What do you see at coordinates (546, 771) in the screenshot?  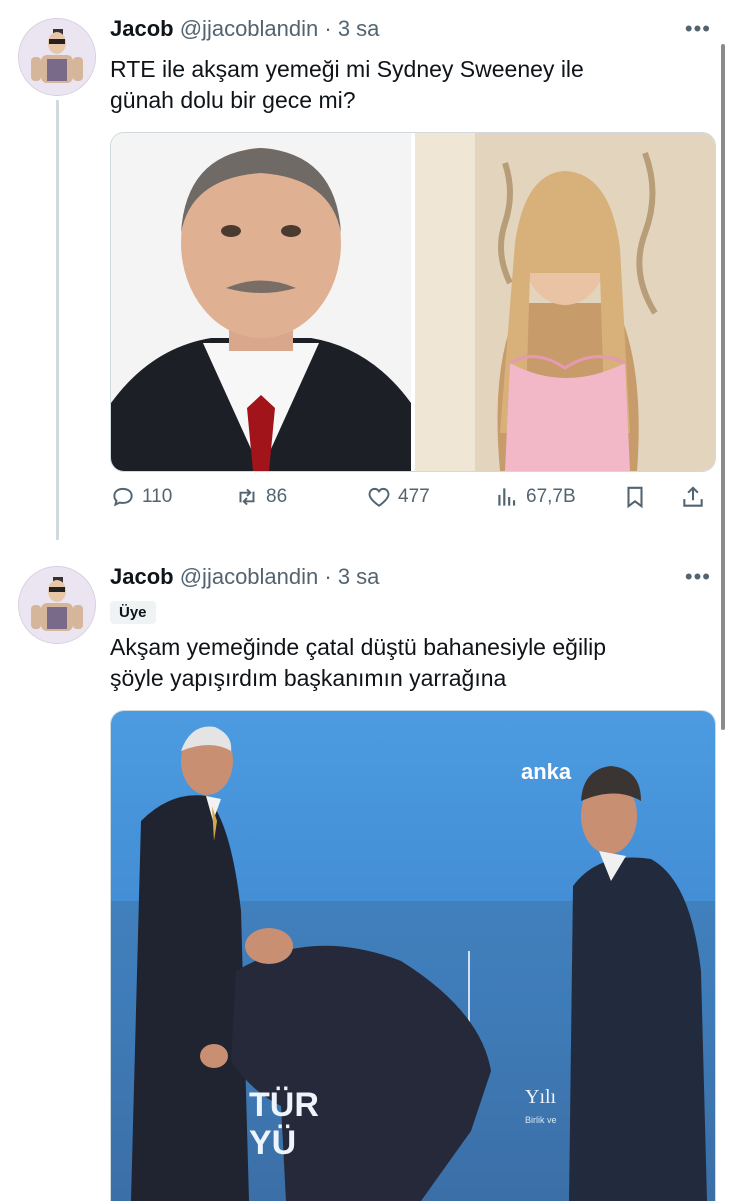 I see `stage-logo: anka` at bounding box center [546, 771].